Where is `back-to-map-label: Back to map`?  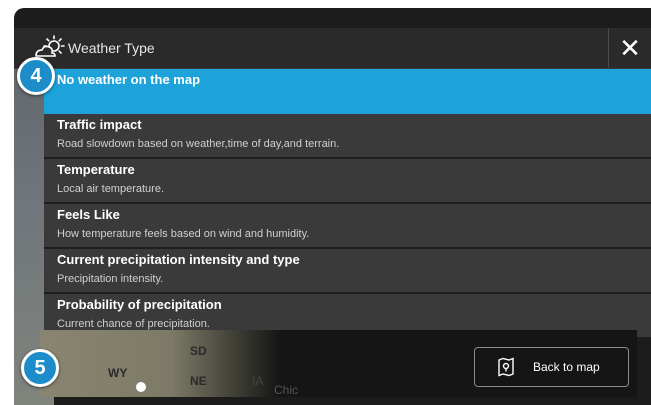
back-to-map-label: Back to map is located at coordinates (566, 367).